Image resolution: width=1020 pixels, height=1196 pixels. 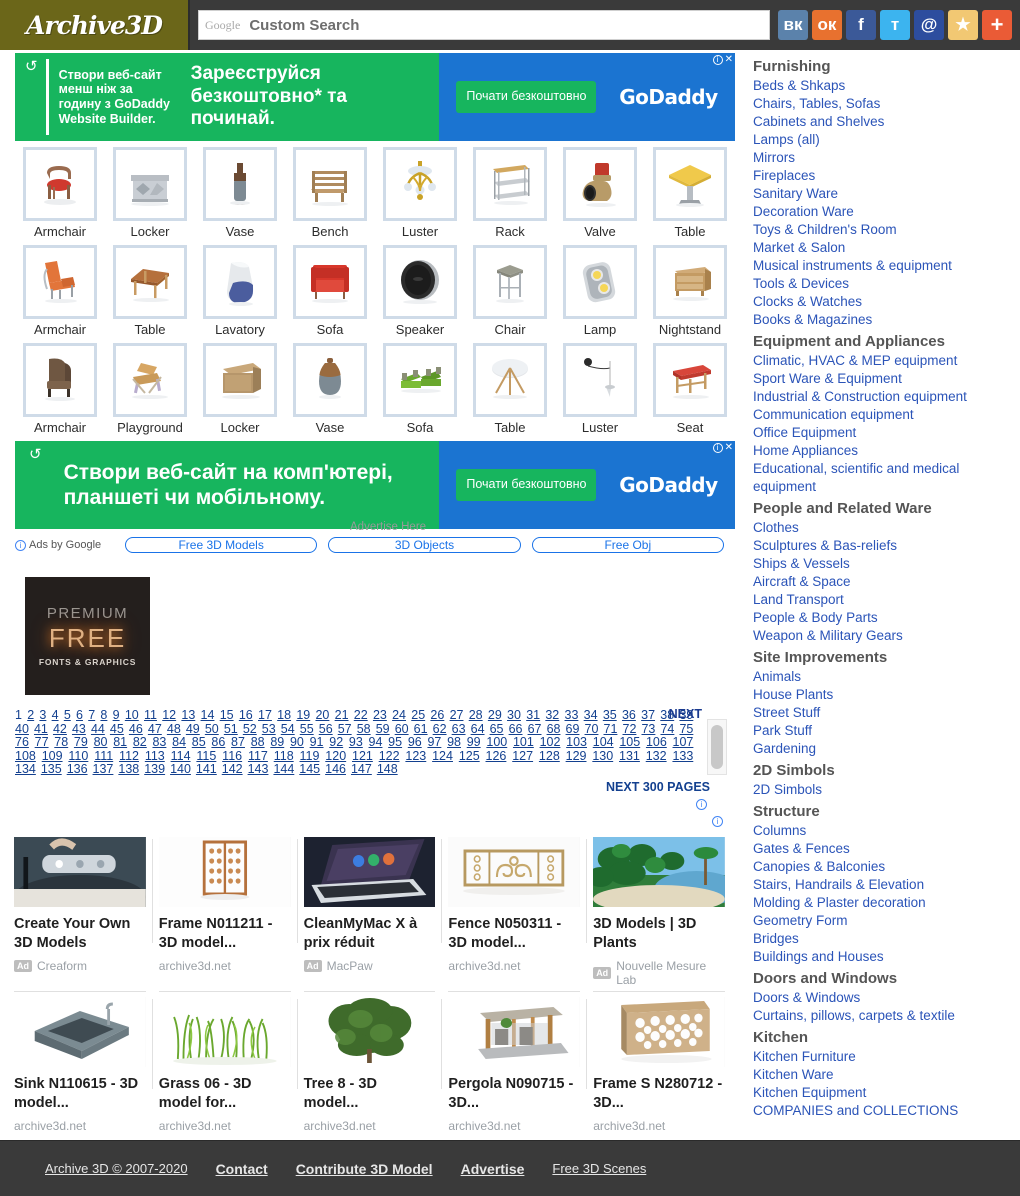 What do you see at coordinates (440, 729) in the screenshot?
I see `page-link-62: 62` at bounding box center [440, 729].